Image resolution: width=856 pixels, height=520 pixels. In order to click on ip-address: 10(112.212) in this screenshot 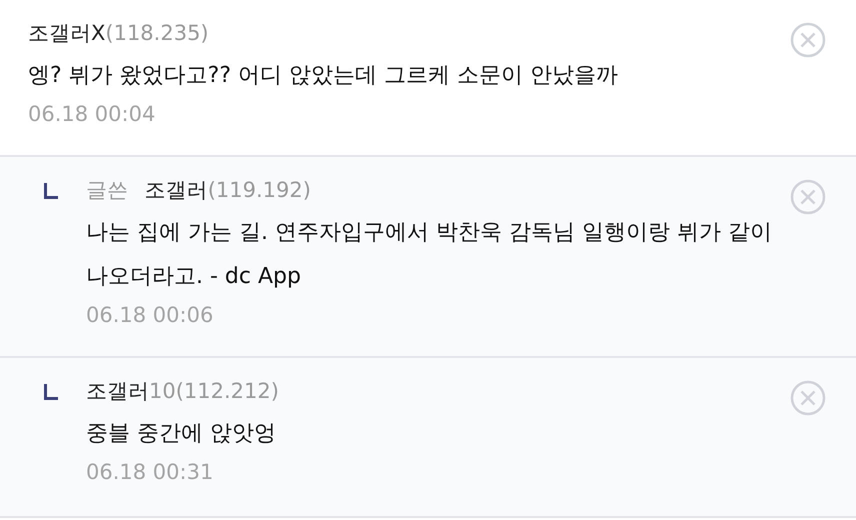, I will do `click(214, 391)`.